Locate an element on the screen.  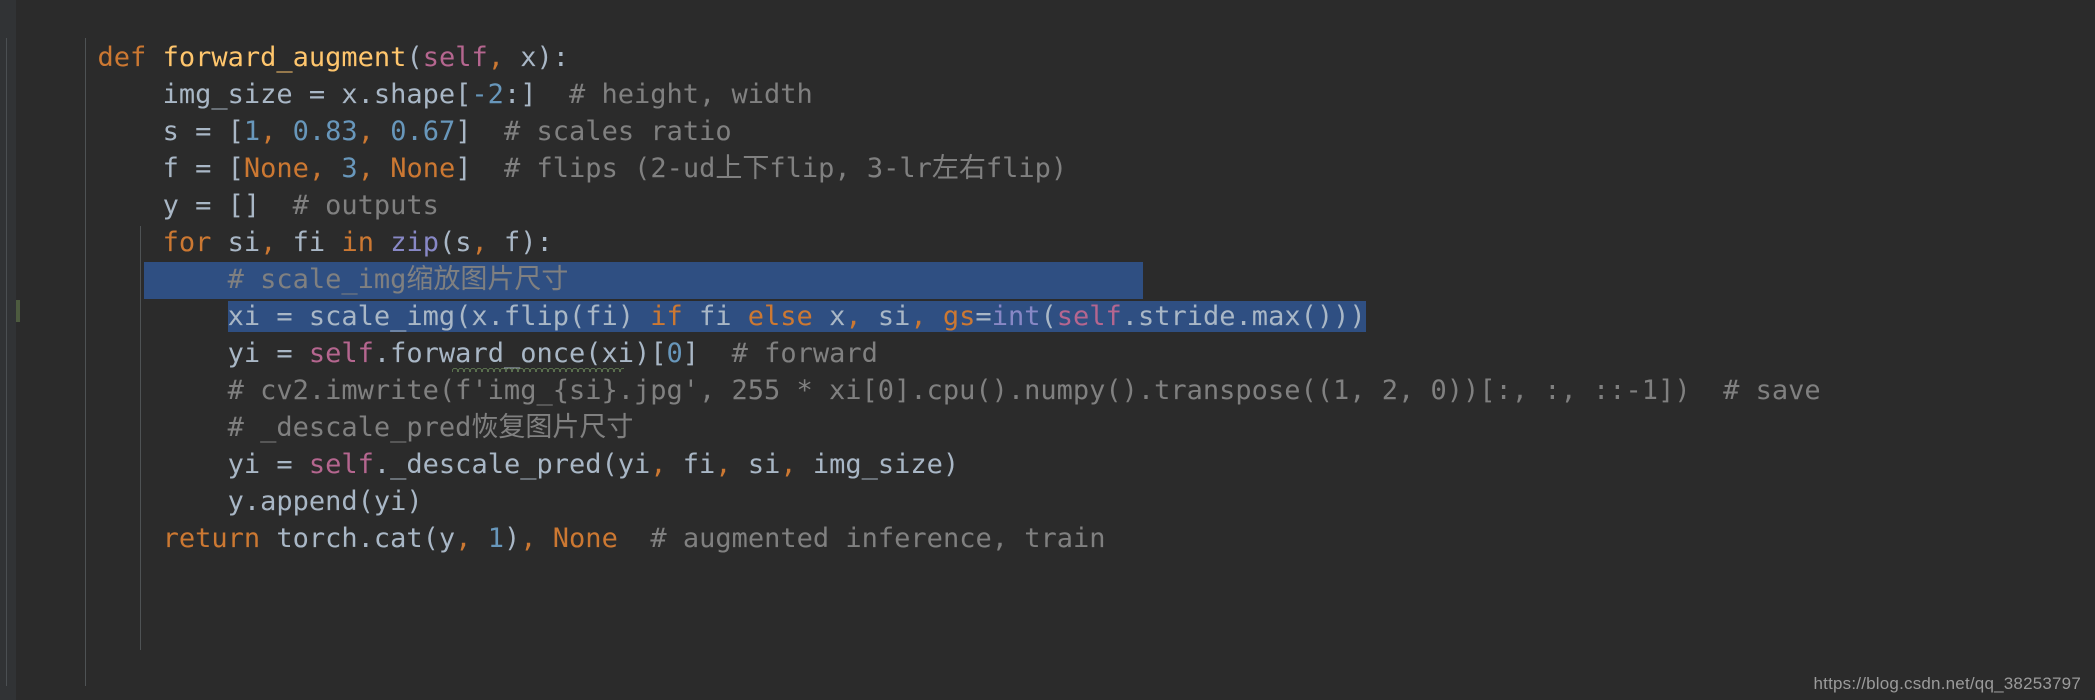
code-line: y = [] # outputs is located at coordinates (1047, 185).